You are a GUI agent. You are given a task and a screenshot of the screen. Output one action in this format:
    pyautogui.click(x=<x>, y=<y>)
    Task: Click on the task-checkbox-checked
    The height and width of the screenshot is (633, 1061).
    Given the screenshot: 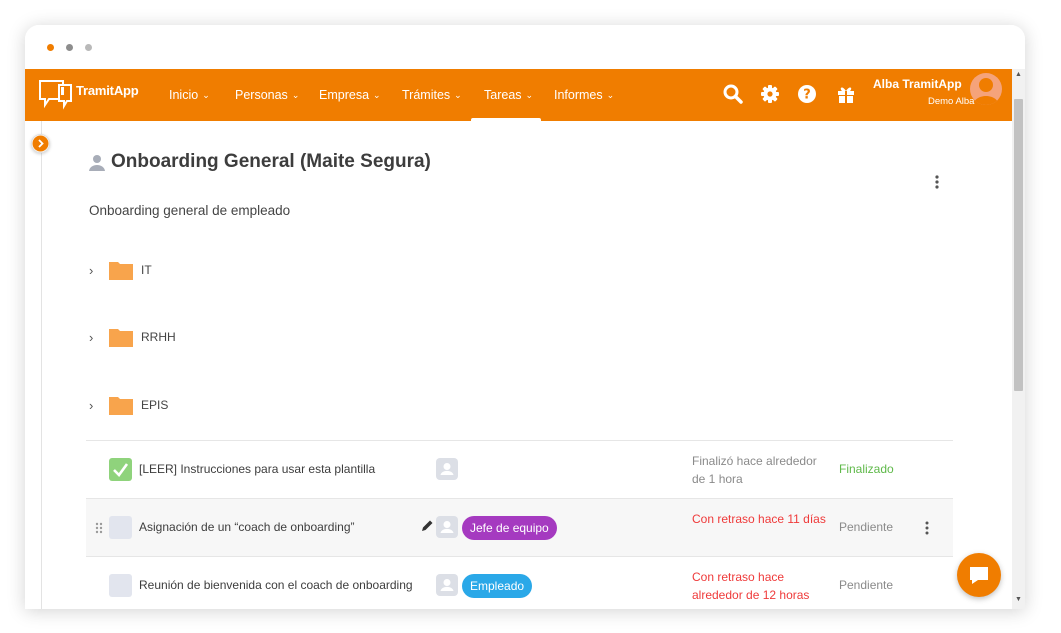 What is the action you would take?
    pyautogui.click(x=120, y=469)
    